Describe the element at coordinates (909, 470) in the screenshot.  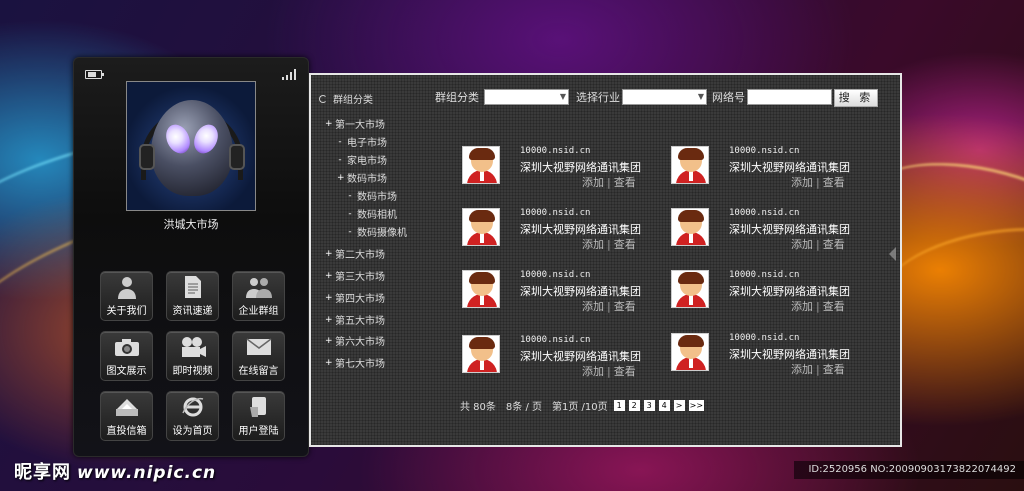
I see `watermark-id: ID:2520956 NO:20090903173822074492` at that location.